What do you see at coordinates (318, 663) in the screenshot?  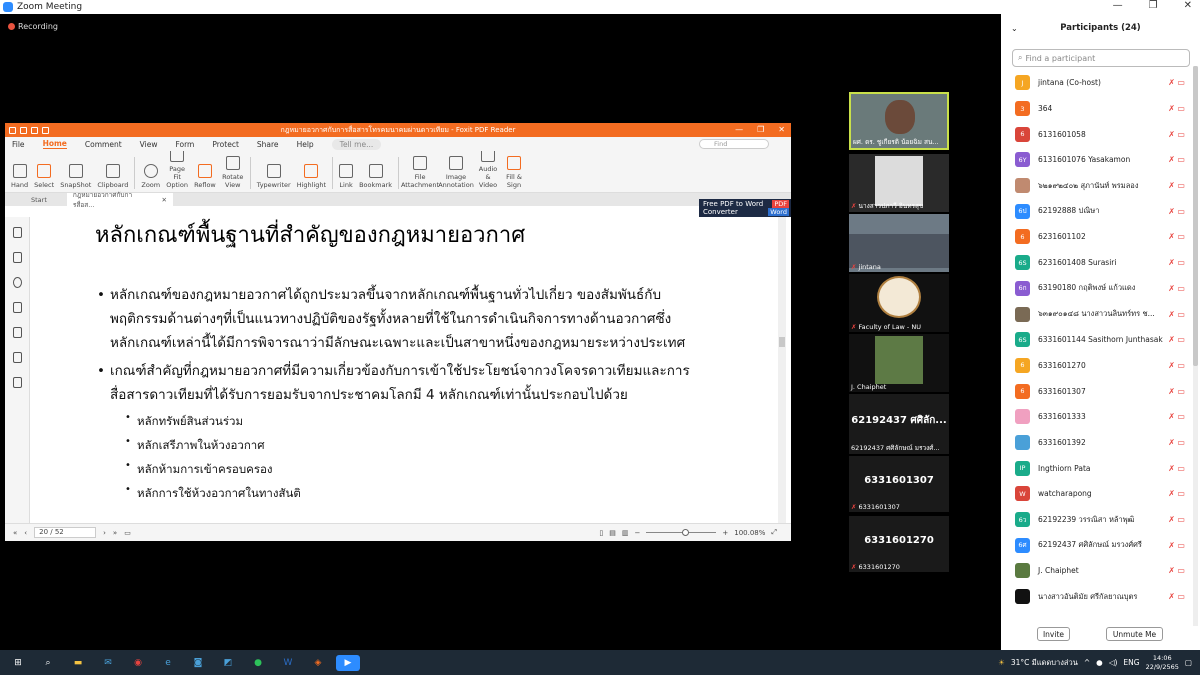 I see `foxit-taskbar-icon: ◈` at bounding box center [318, 663].